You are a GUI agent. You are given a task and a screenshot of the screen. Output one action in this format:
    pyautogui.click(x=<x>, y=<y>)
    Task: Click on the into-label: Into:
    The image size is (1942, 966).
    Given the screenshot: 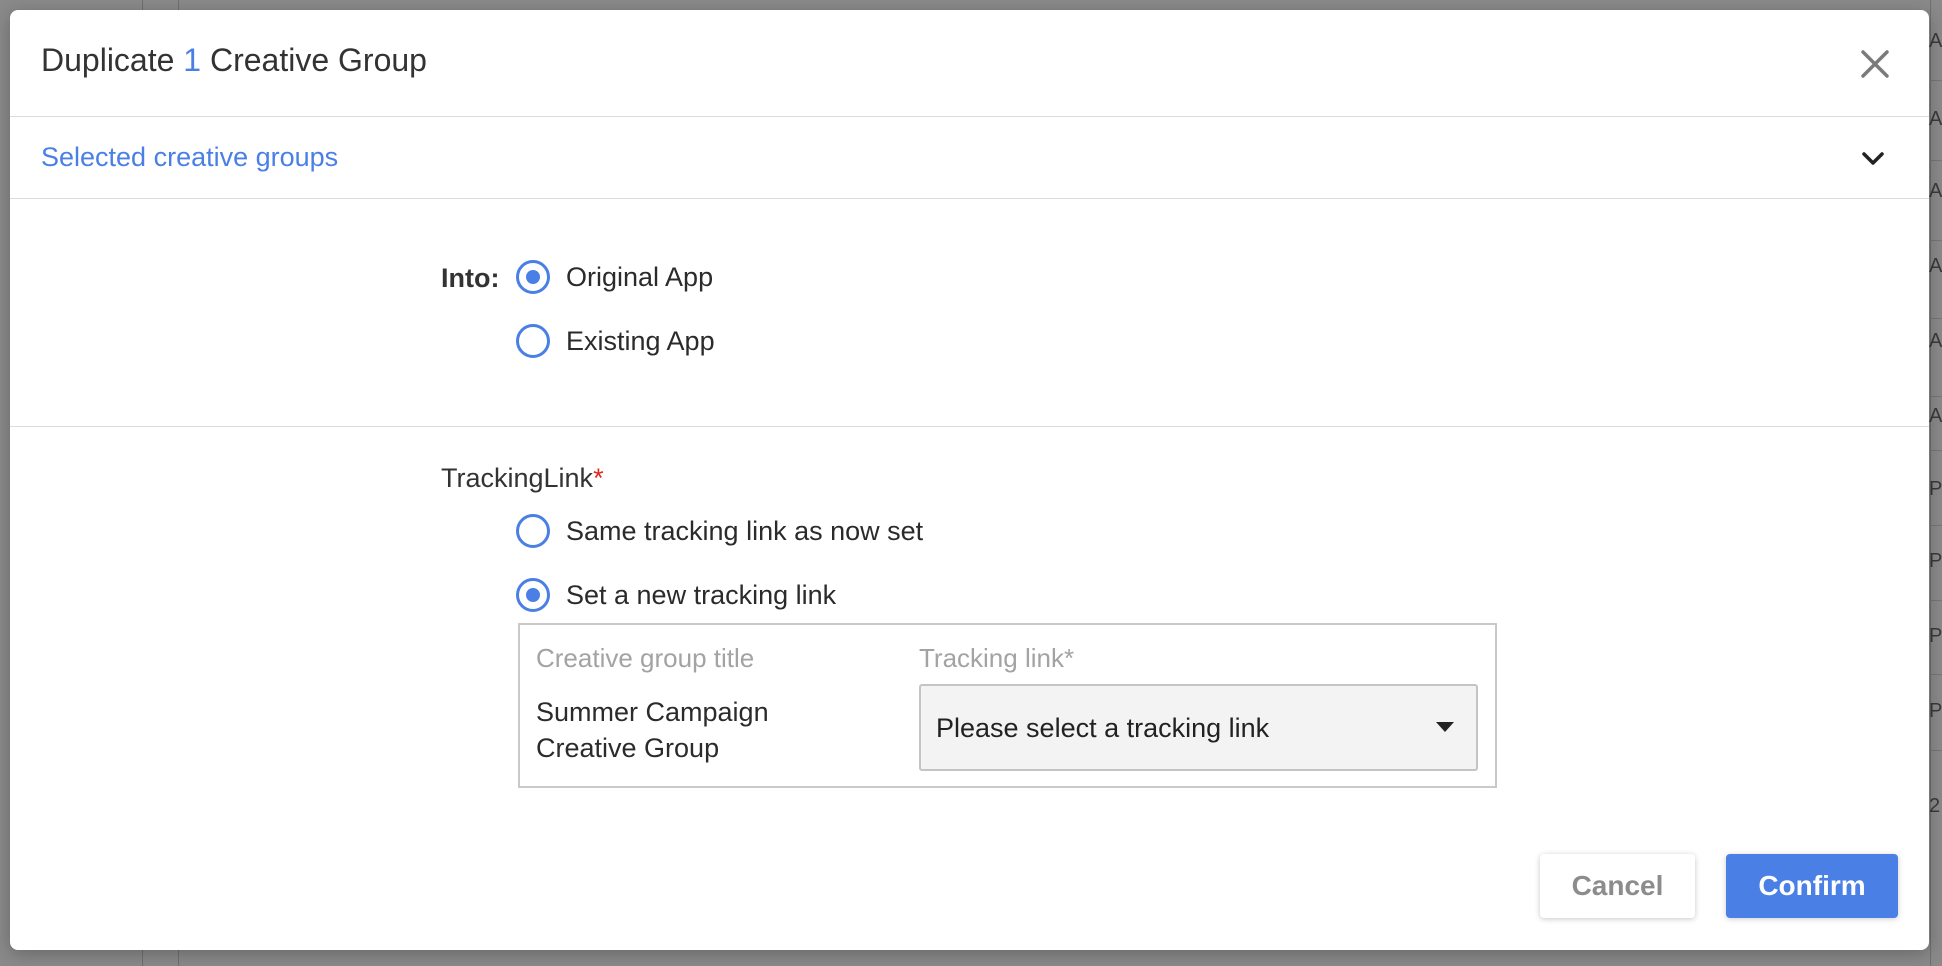 What is the action you would take?
    pyautogui.click(x=470, y=278)
    